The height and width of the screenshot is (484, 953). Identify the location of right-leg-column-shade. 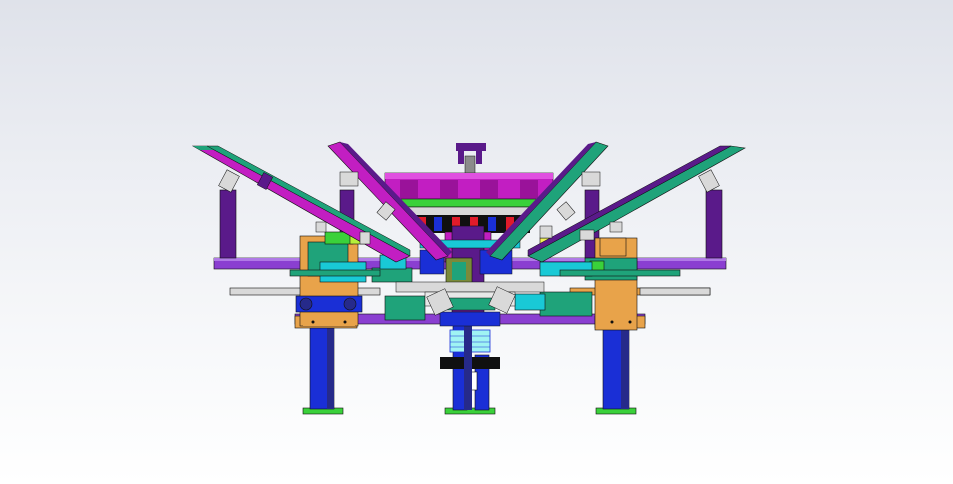
(625, 367).